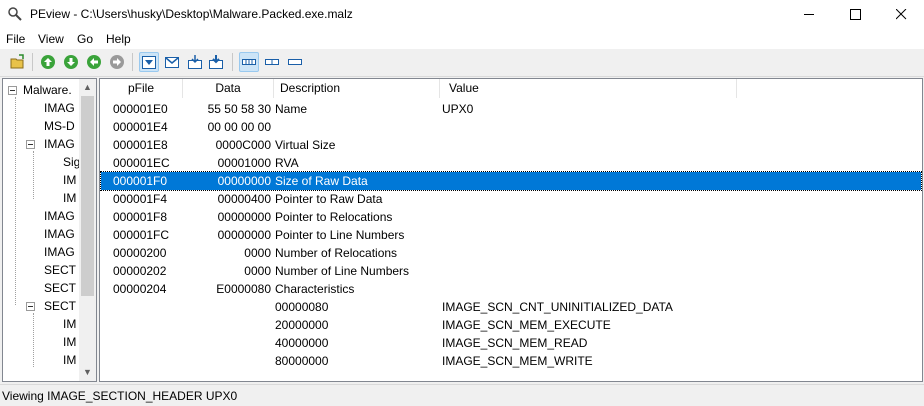 The width and height of the screenshot is (924, 406). Describe the element at coordinates (149, 62) in the screenshot. I see `view-byte-button` at that location.